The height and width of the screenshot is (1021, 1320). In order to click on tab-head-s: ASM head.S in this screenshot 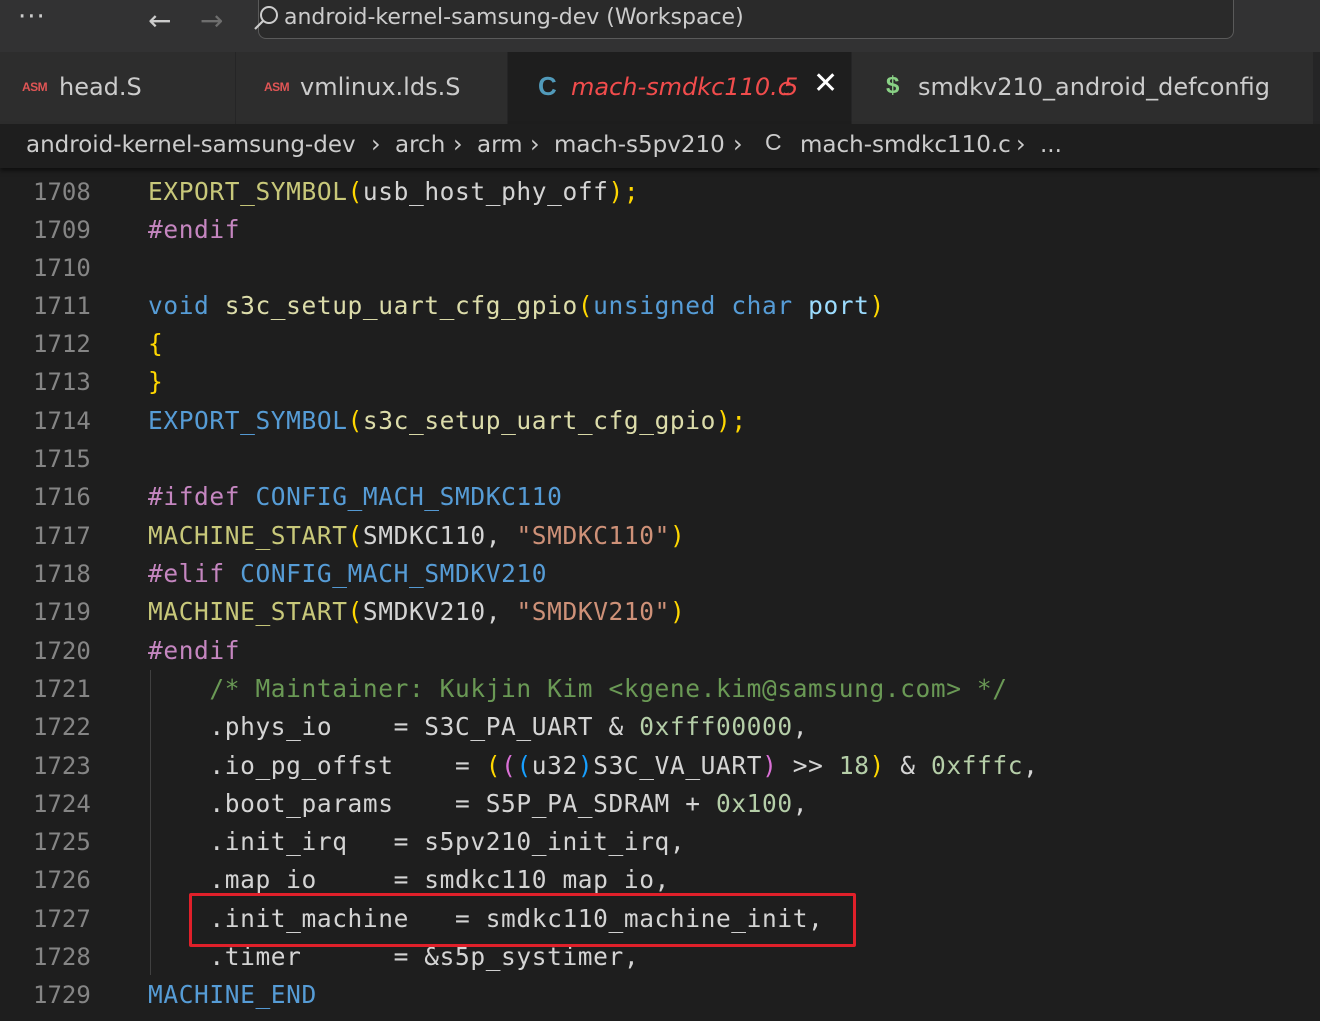, I will do `click(118, 88)`.